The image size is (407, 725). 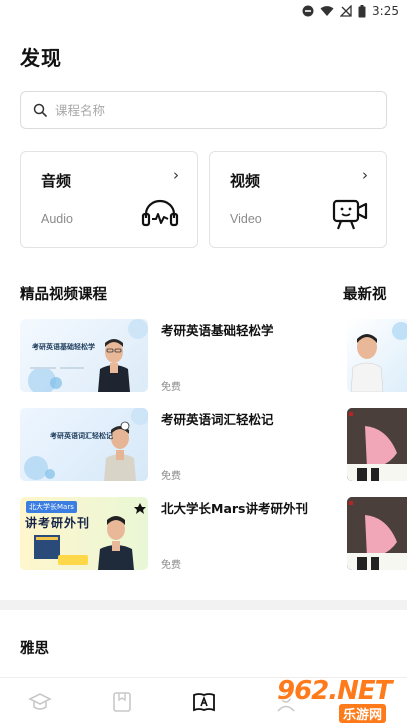 I want to click on audio-card: 音频 › Audio, so click(x=109, y=199).